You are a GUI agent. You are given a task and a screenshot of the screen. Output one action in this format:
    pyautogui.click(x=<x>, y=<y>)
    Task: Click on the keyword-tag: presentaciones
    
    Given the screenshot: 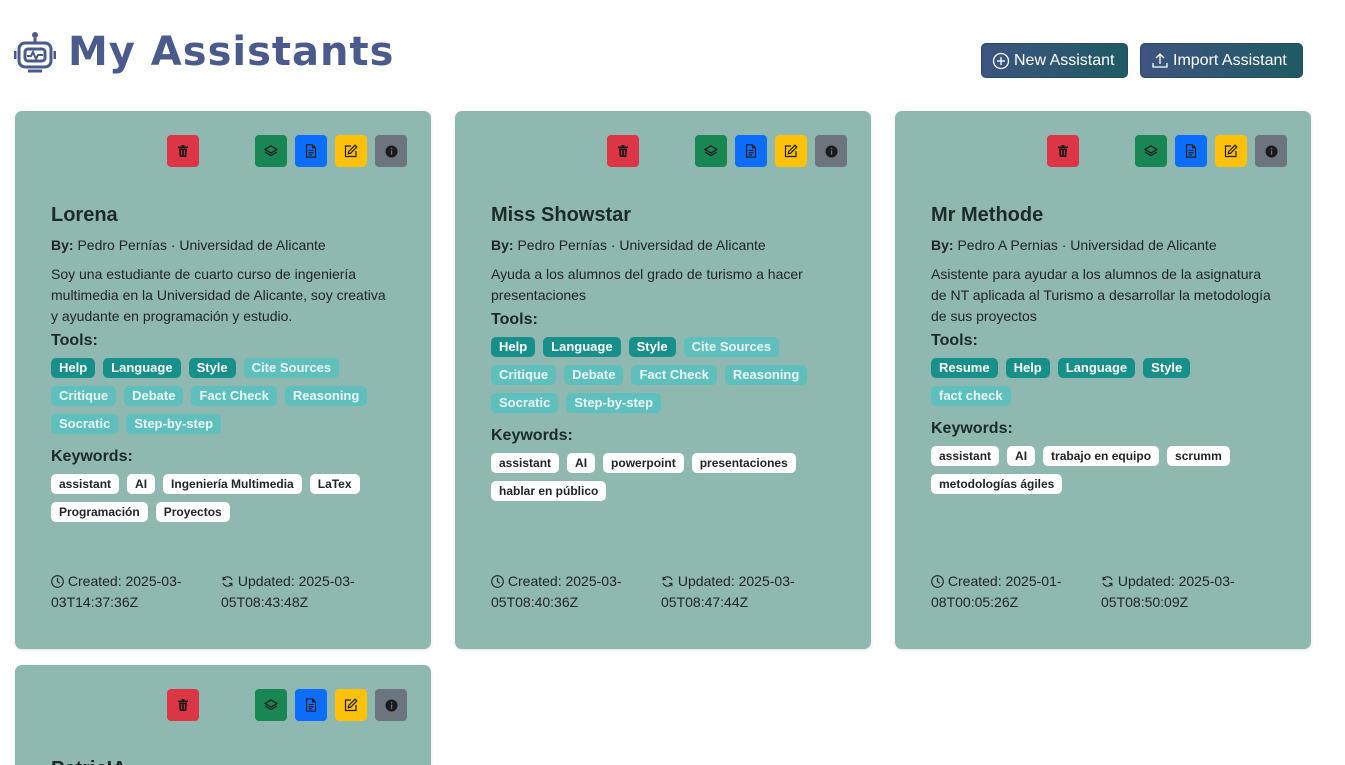 What is the action you would take?
    pyautogui.click(x=743, y=463)
    